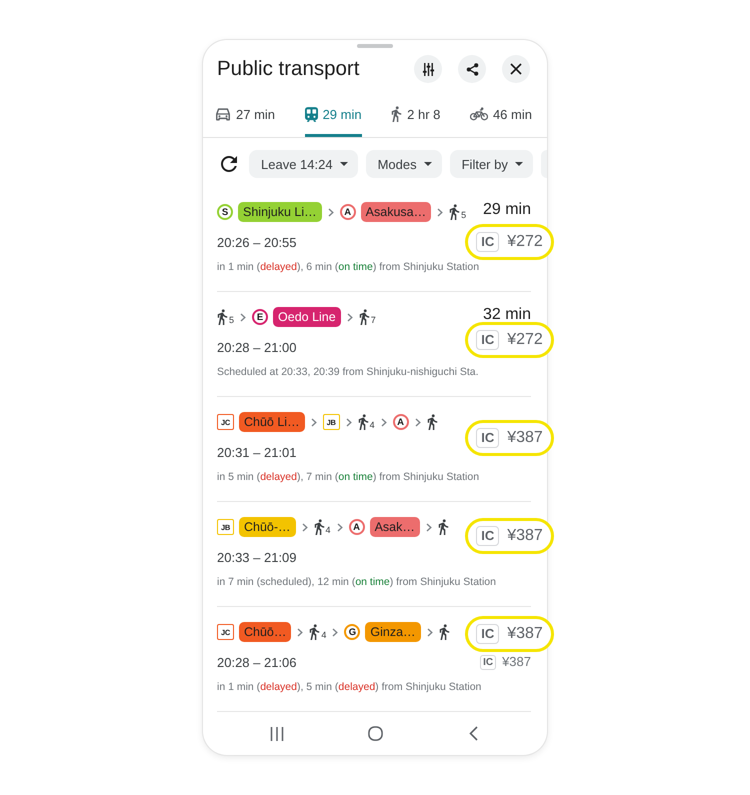 Image resolution: width=750 pixels, height=795 pixels. I want to click on share-button, so click(472, 69).